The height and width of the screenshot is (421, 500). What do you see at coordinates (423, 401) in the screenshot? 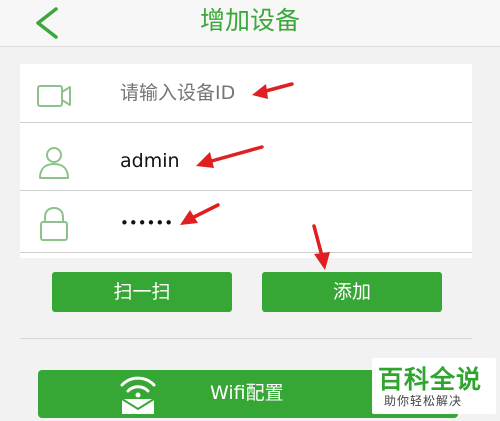
I see `watermark-subtitle: 助你轻松解决` at bounding box center [423, 401].